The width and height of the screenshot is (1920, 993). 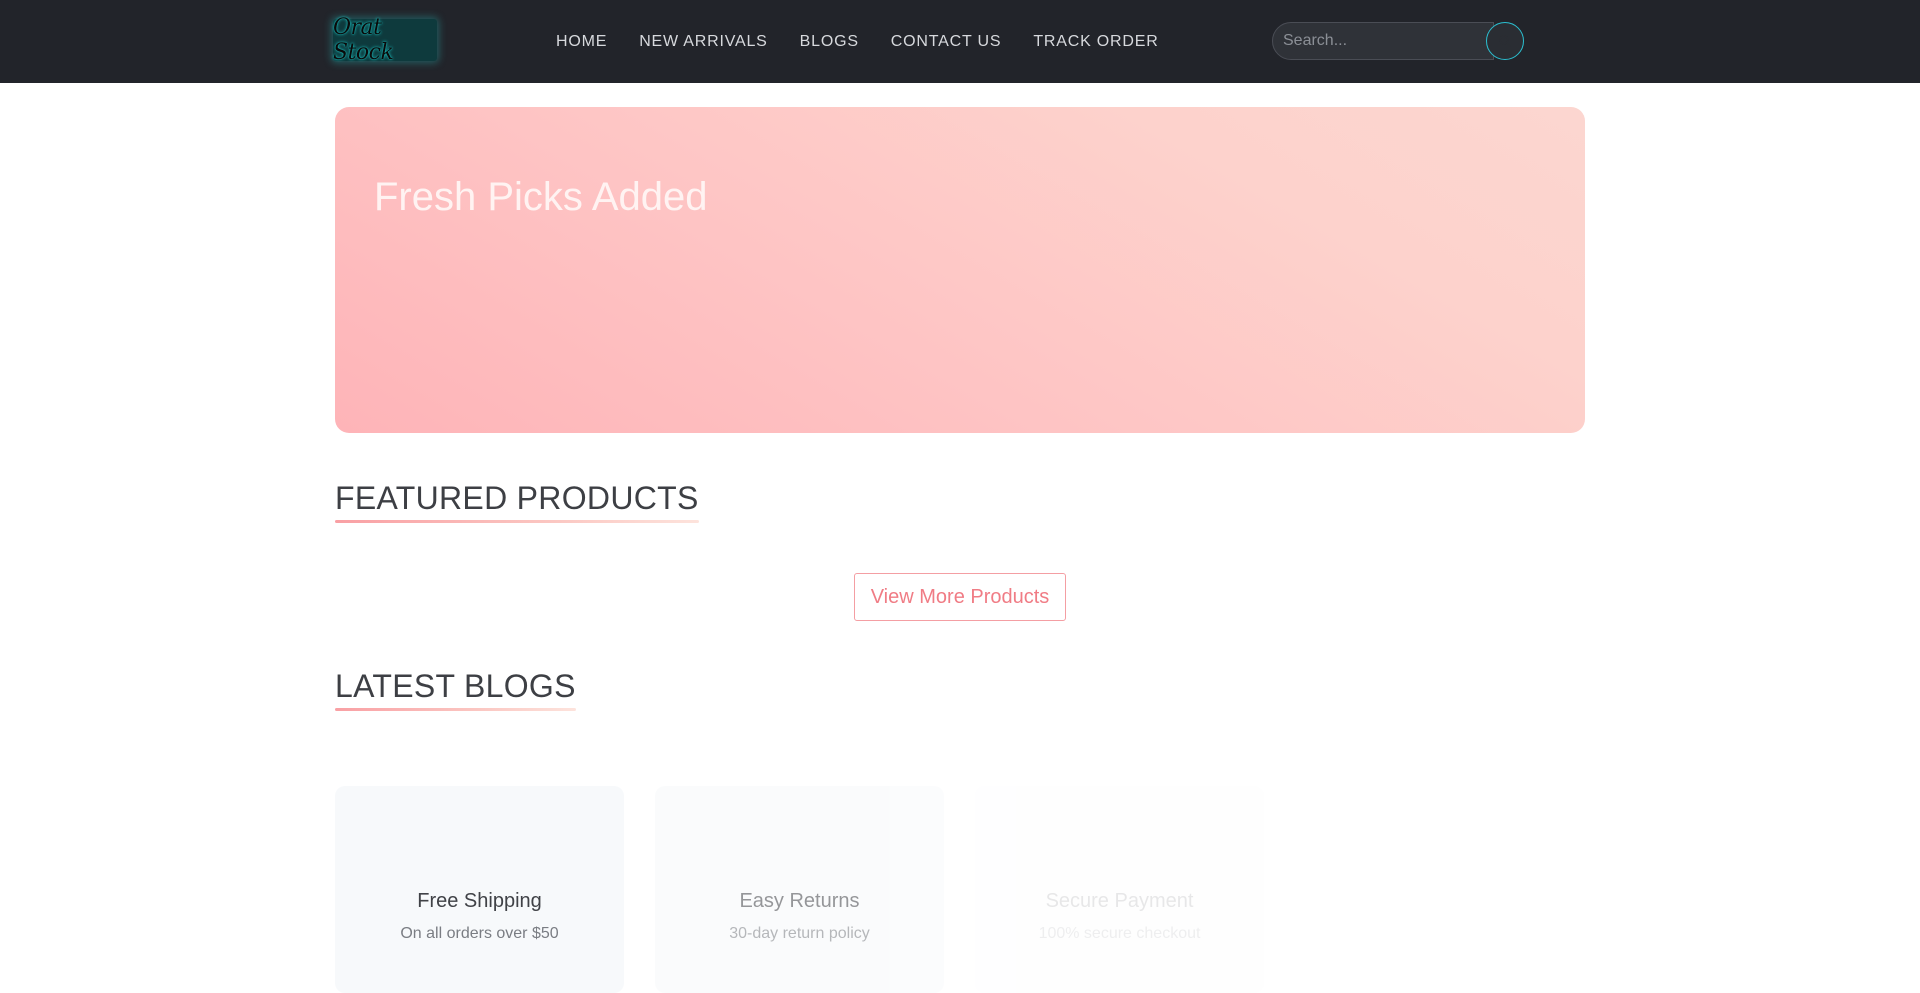 What do you see at coordinates (799, 901) in the screenshot?
I see `feature-title: Easy Returns` at bounding box center [799, 901].